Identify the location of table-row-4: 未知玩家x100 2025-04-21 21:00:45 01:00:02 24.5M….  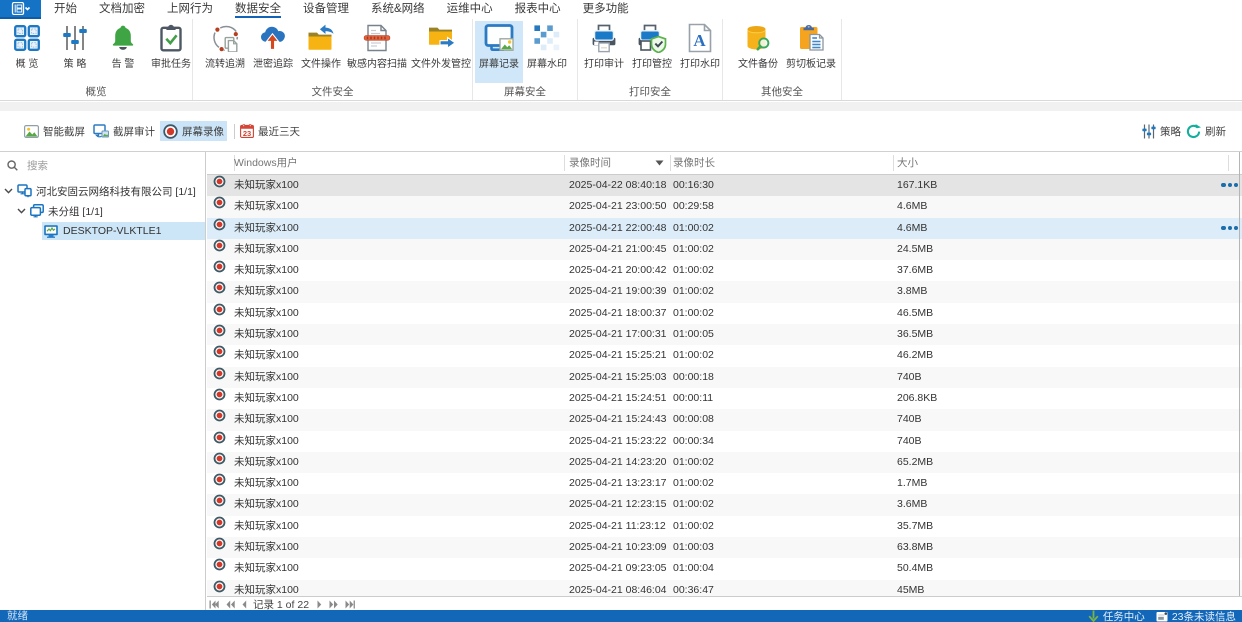
(724, 249).